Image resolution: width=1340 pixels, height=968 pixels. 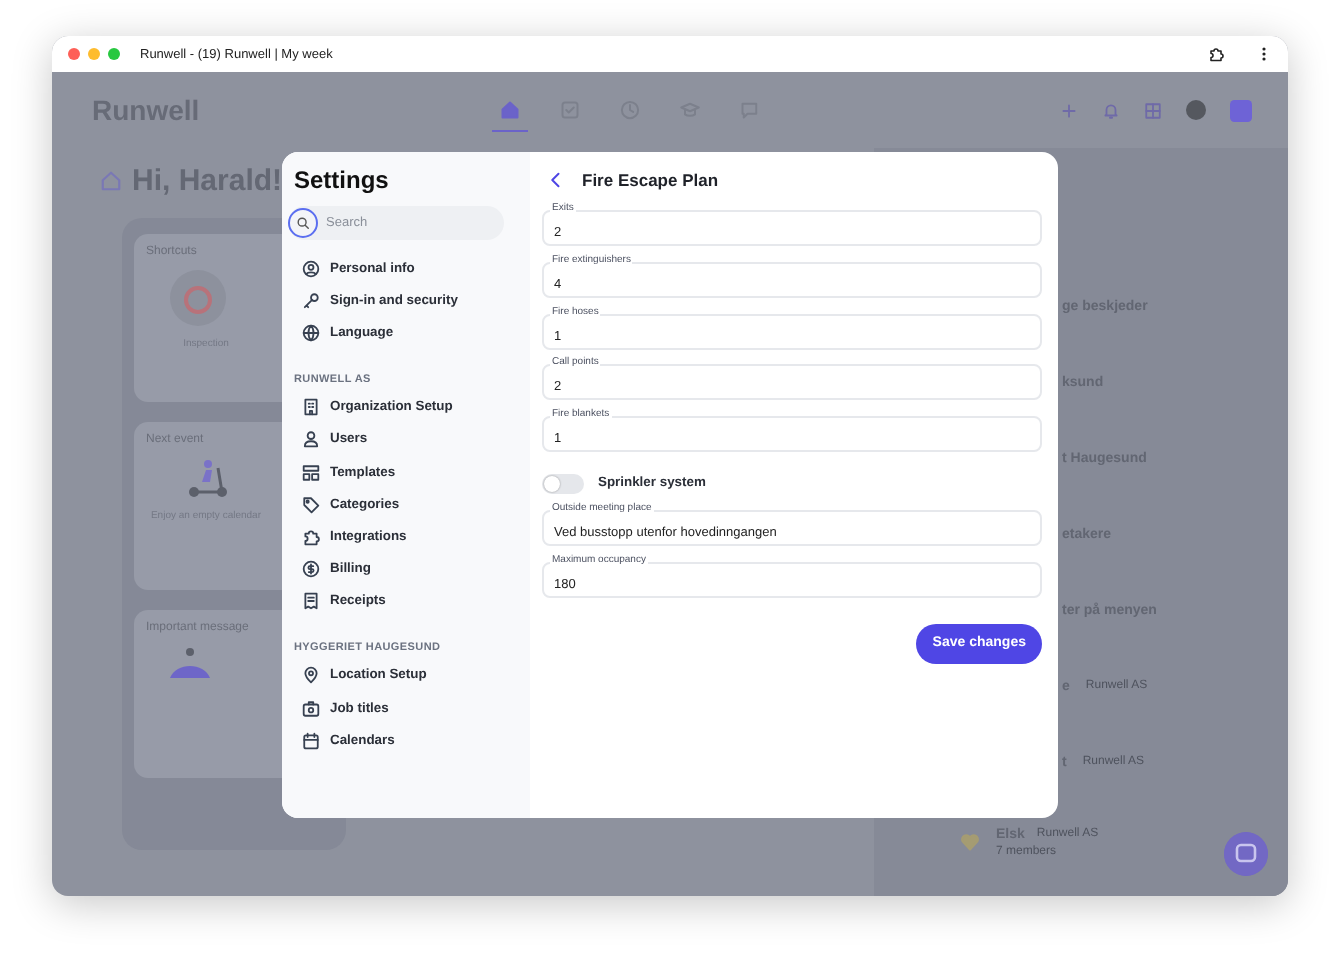 What do you see at coordinates (311, 569) in the screenshot?
I see `dollar-icon` at bounding box center [311, 569].